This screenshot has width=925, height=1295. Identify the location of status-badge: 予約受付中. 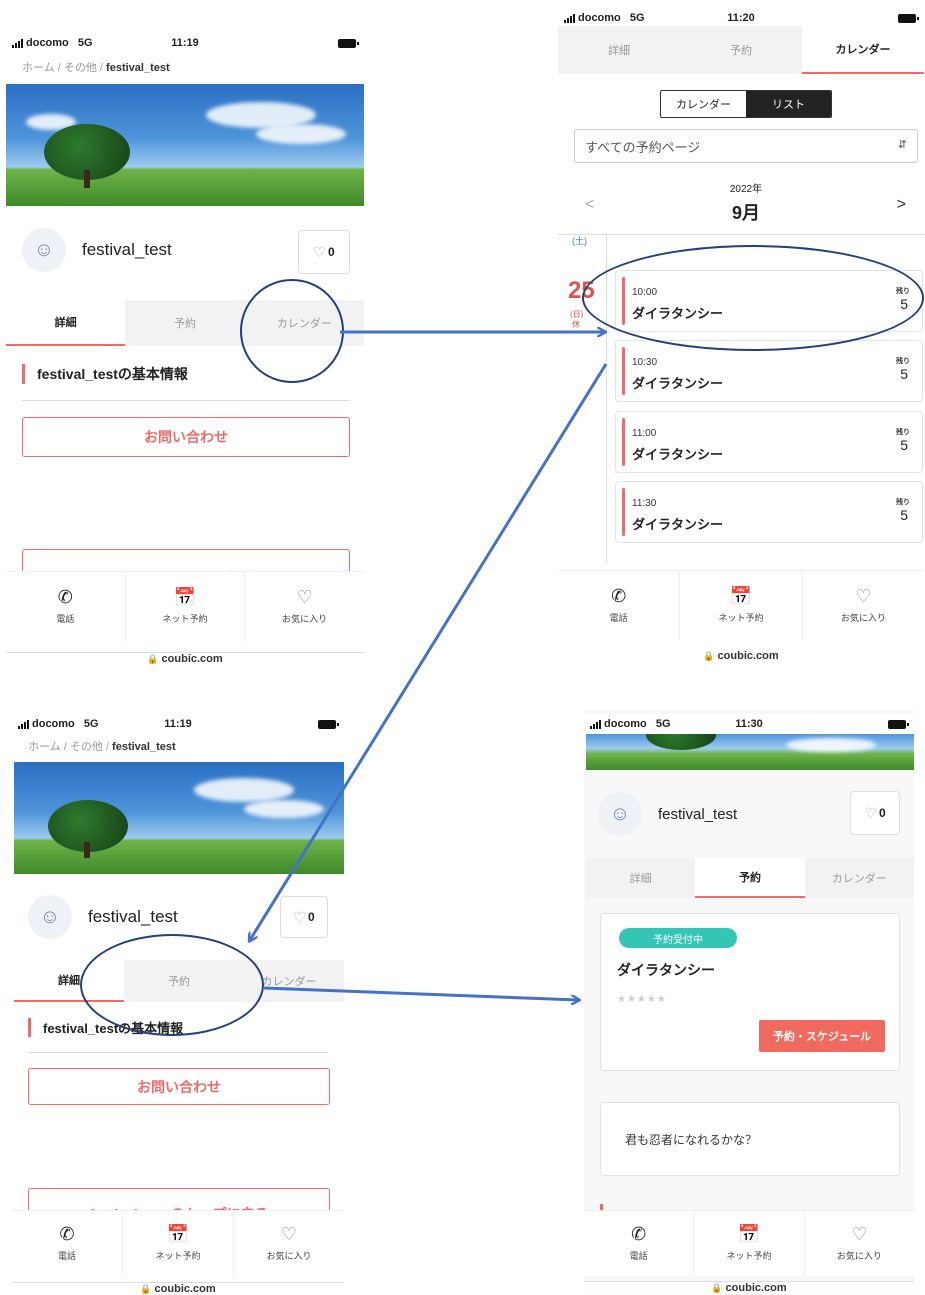
(678, 938).